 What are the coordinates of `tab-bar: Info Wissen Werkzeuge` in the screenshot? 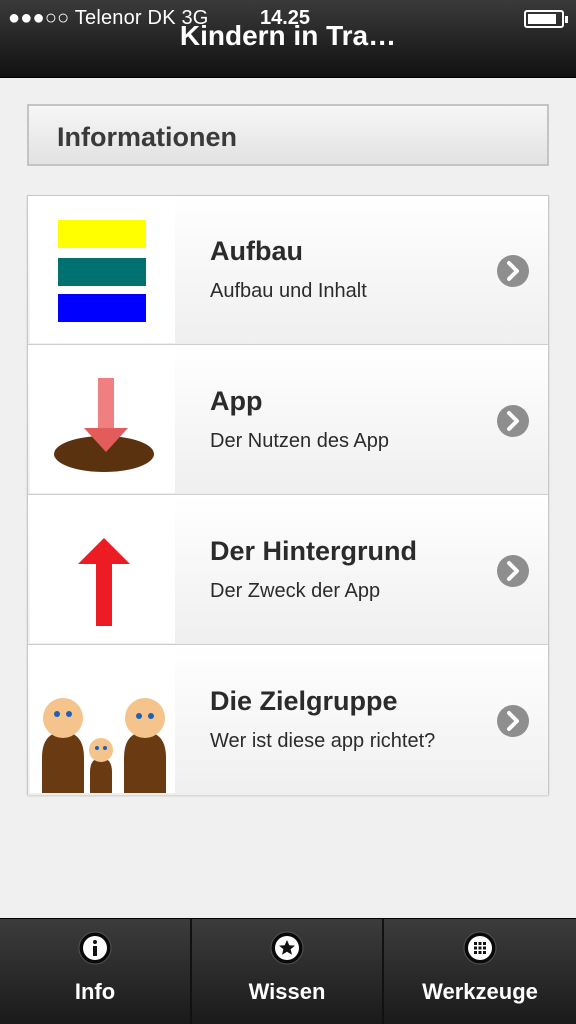 It's located at (288, 971).